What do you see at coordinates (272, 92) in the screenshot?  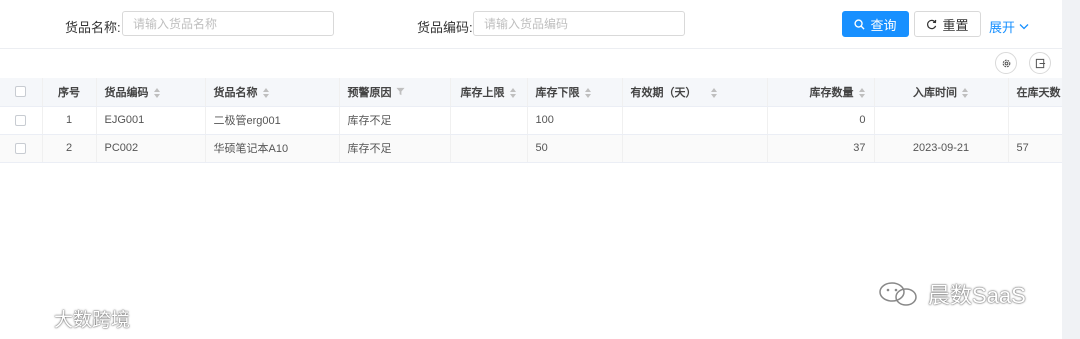 I see `col-header: 货品名称` at bounding box center [272, 92].